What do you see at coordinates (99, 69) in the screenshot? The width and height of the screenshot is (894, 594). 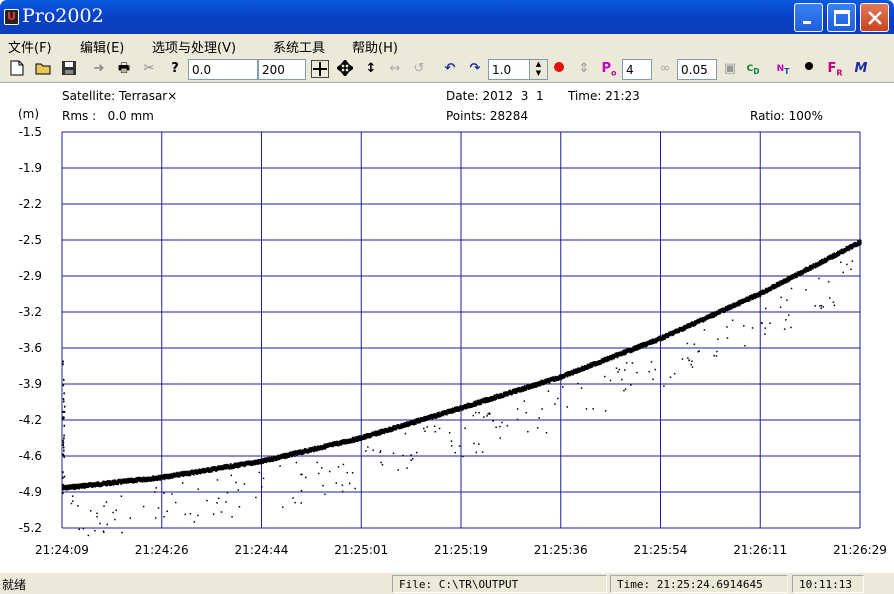 I see `arrow-right-icon: ➜` at bounding box center [99, 69].